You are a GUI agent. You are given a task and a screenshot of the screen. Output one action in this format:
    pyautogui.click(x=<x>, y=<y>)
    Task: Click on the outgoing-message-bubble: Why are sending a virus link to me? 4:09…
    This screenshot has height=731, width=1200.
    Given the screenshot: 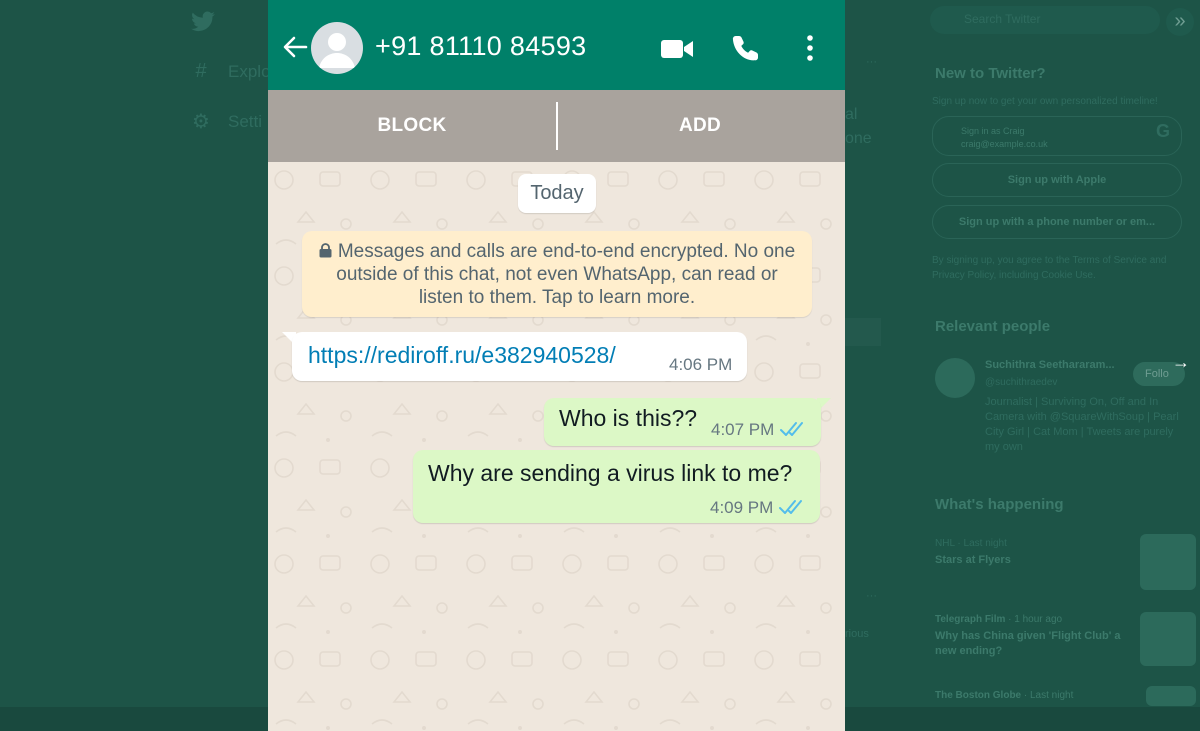 What is the action you would take?
    pyautogui.click(x=616, y=486)
    